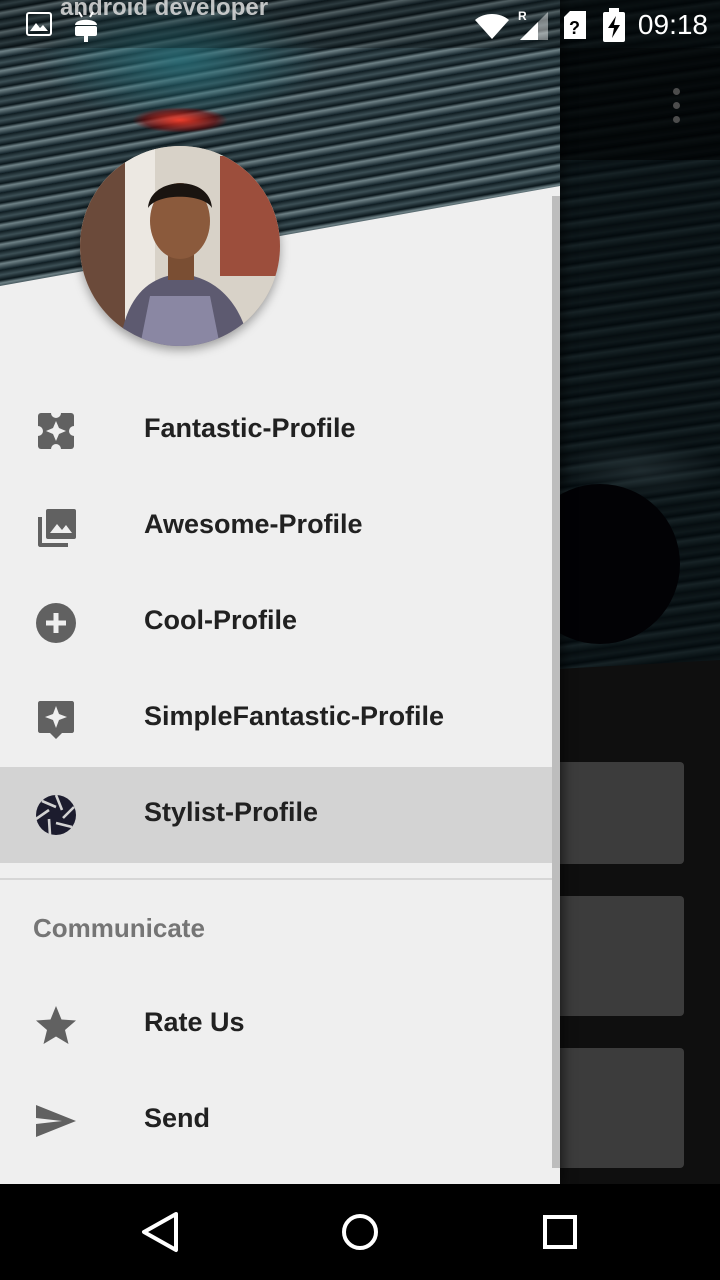  Describe the element at coordinates (522, 16) in the screenshot. I see `svg-text: R` at that location.